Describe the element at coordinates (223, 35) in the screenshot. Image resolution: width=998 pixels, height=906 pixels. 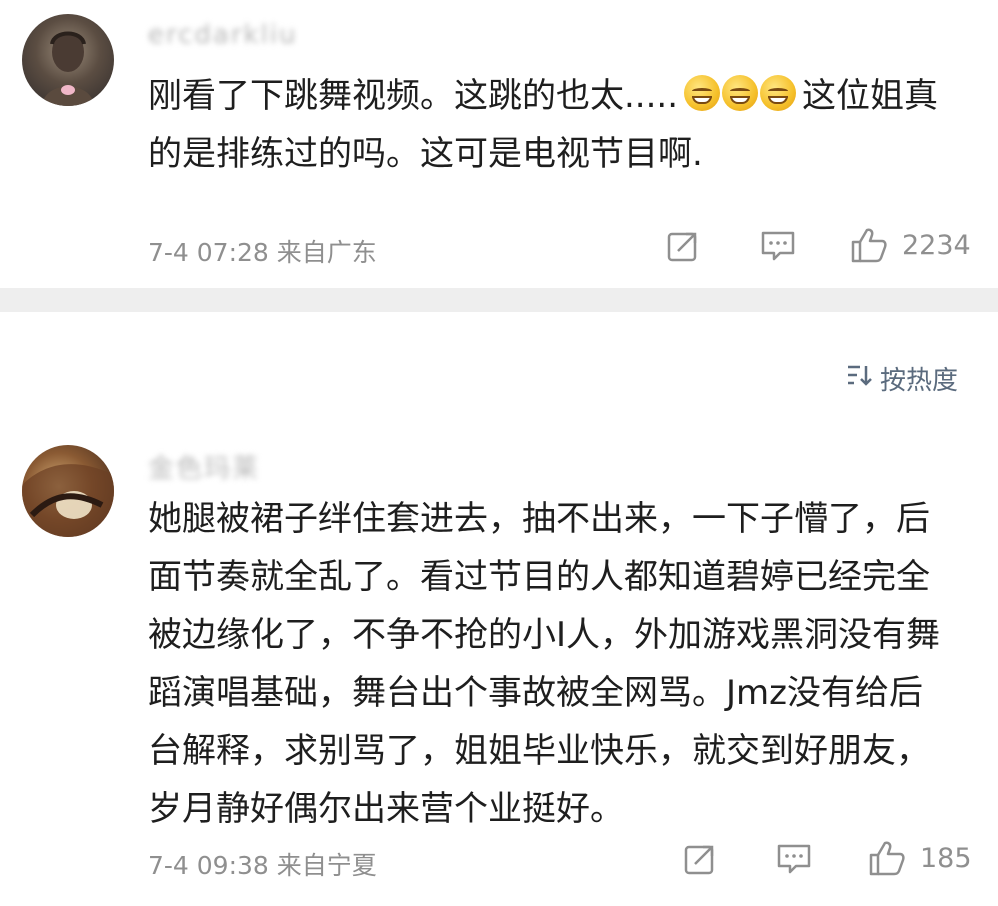
I see `username: ercdarkliu` at that location.